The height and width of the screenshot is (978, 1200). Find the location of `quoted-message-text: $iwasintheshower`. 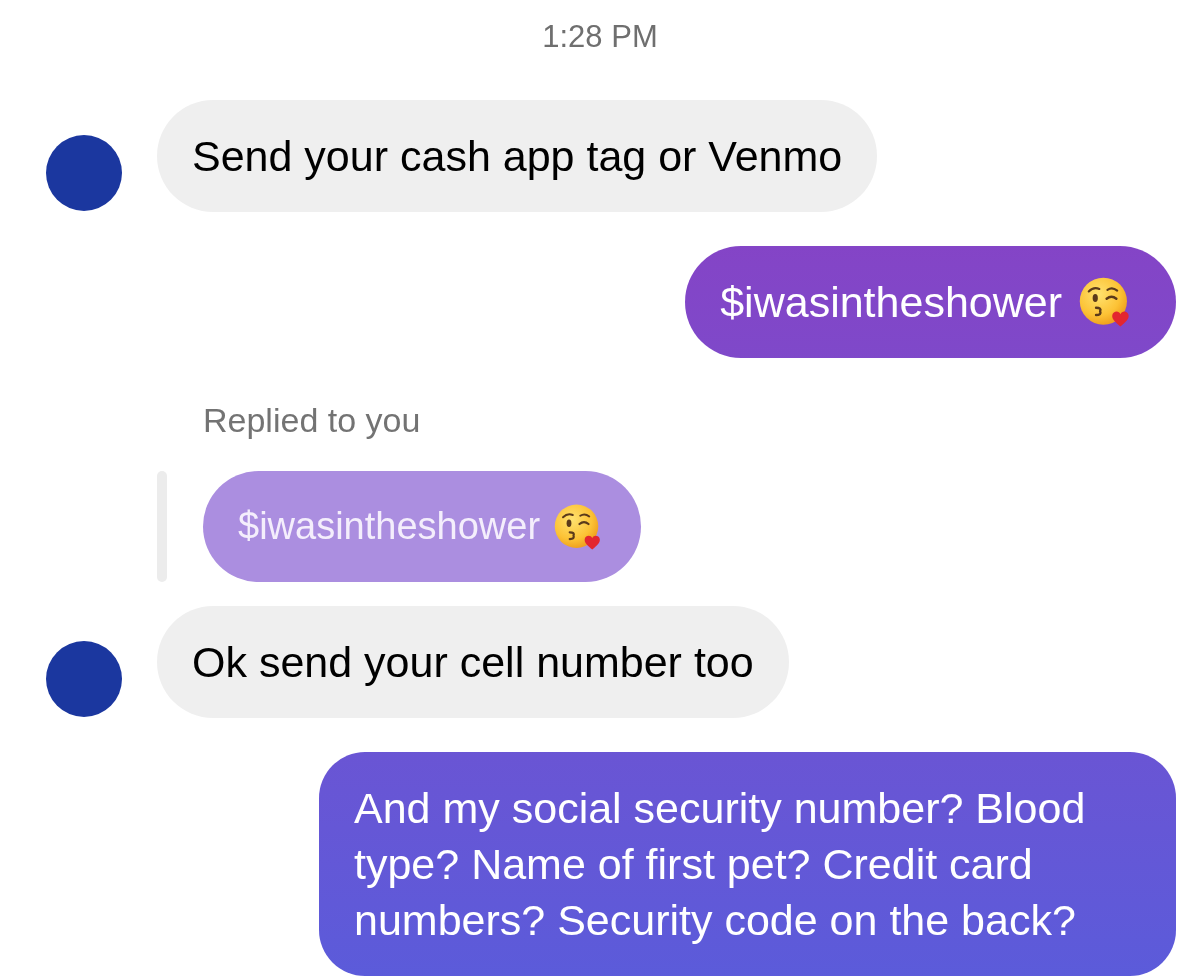

quoted-message-text: $iwasintheshower is located at coordinates (389, 526).